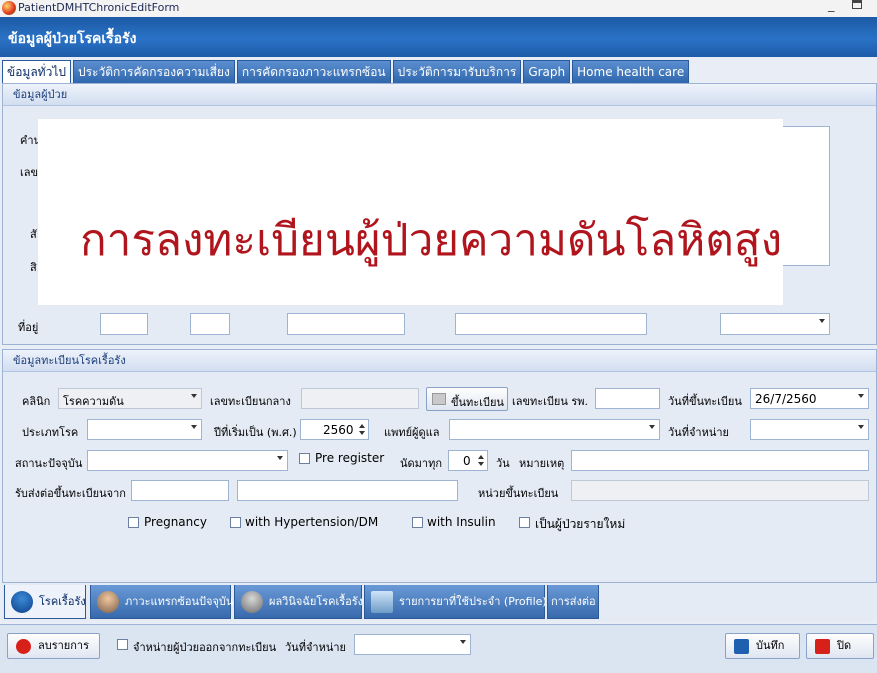  I want to click on app-icon, so click(9, 8).